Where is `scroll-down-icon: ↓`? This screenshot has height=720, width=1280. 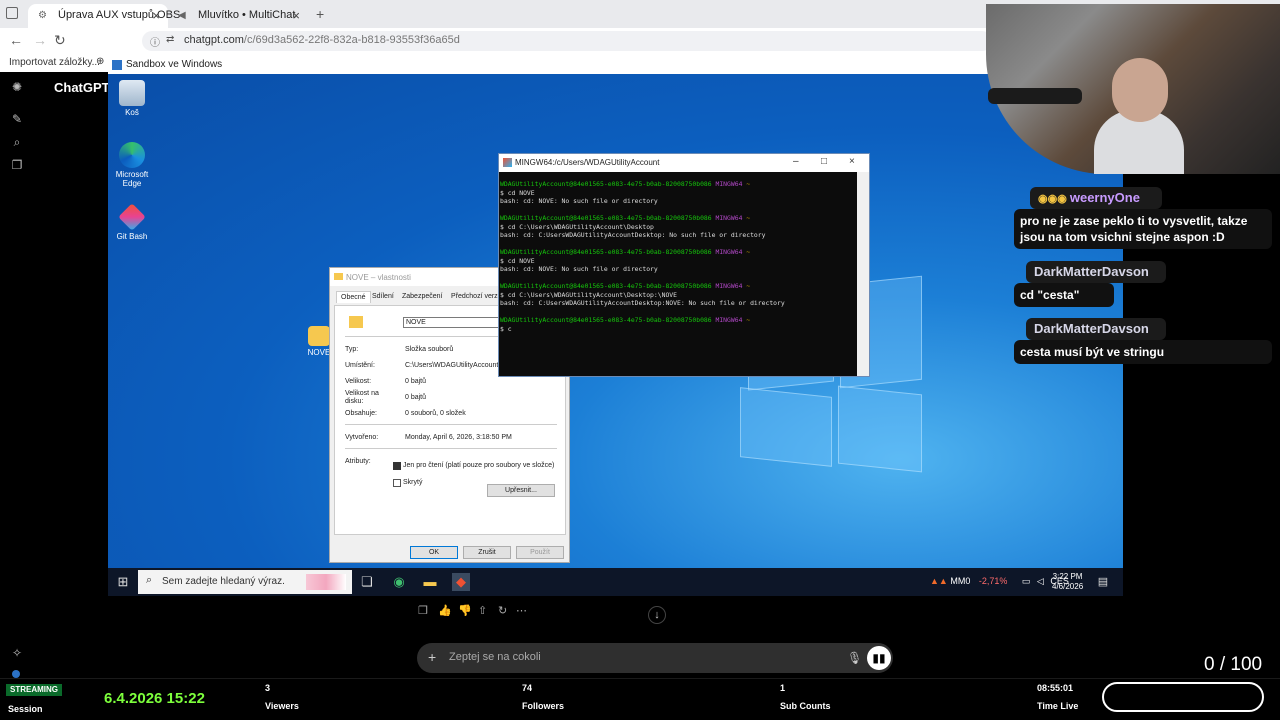 scroll-down-icon: ↓ is located at coordinates (657, 615).